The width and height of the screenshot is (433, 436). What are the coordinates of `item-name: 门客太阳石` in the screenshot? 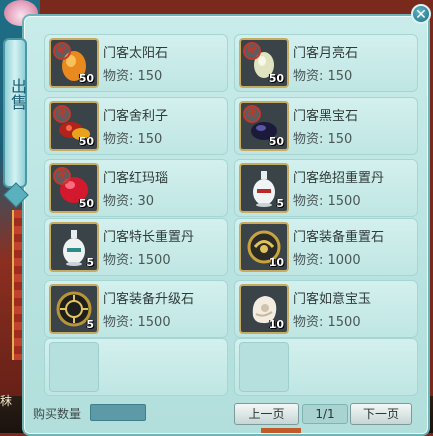 It's located at (136, 53).